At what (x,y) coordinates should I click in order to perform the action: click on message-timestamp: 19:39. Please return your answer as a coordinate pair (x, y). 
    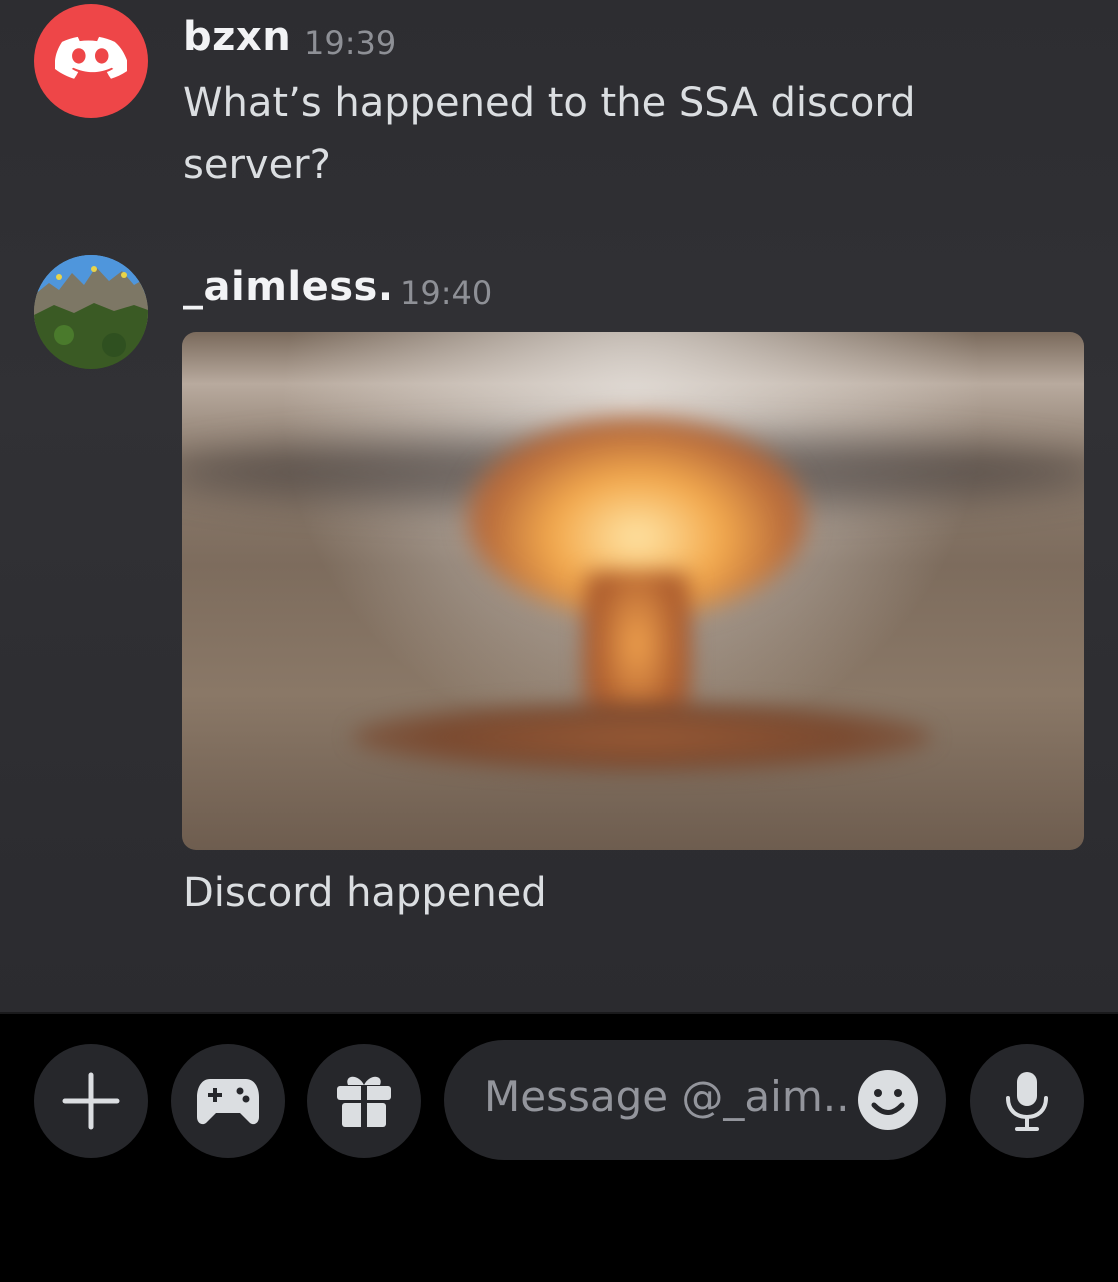
    Looking at the image, I should click on (350, 43).